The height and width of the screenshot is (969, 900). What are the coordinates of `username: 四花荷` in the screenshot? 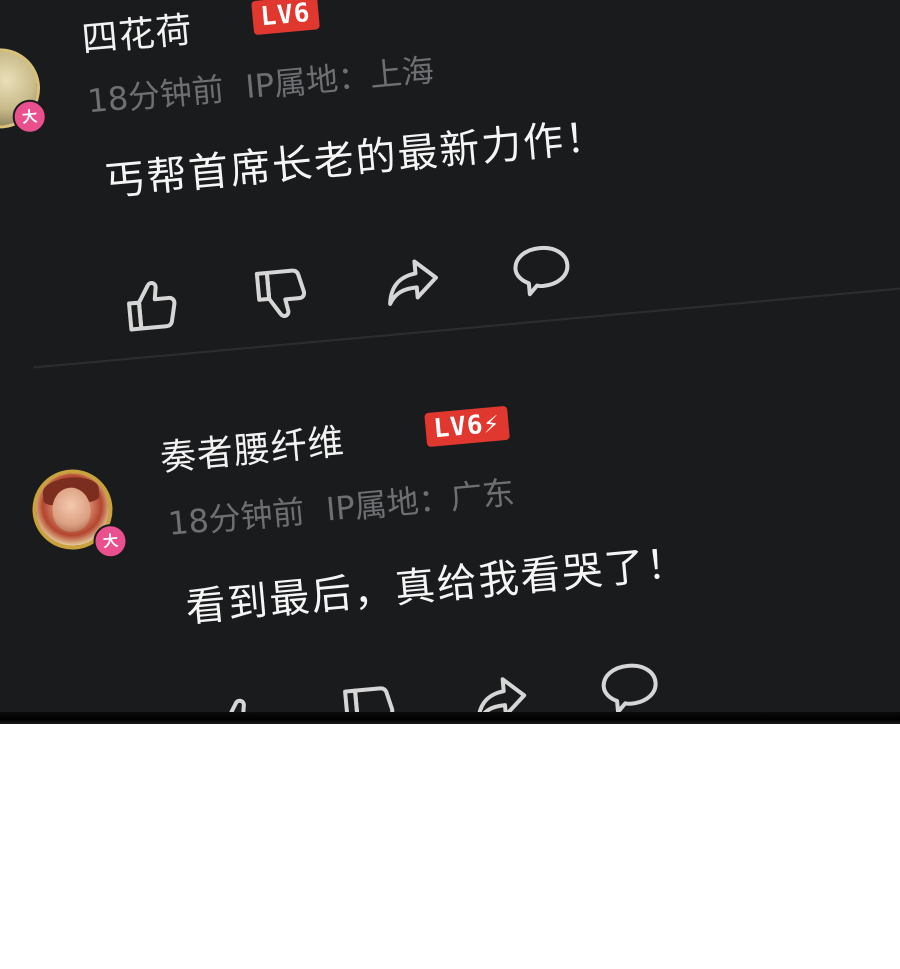 It's located at (136, 32).